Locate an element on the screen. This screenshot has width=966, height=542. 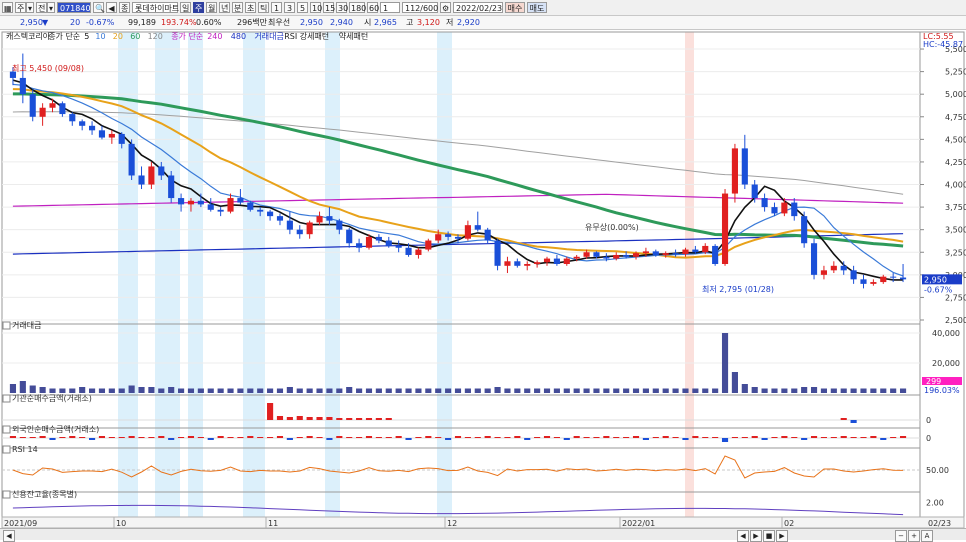
unit-3-button: 3 is located at coordinates (289, 7).